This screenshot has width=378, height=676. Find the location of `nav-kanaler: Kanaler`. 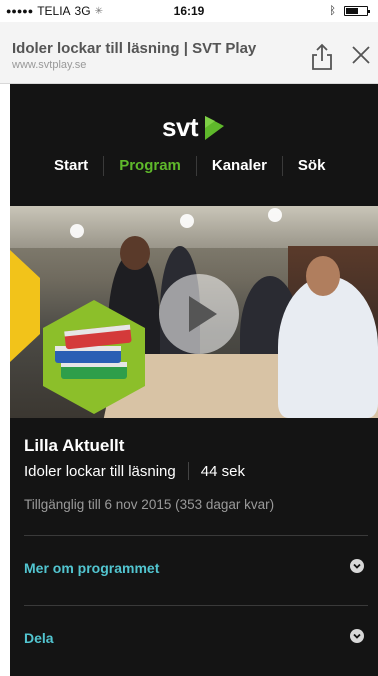

nav-kanaler: Kanaler is located at coordinates (240, 166).